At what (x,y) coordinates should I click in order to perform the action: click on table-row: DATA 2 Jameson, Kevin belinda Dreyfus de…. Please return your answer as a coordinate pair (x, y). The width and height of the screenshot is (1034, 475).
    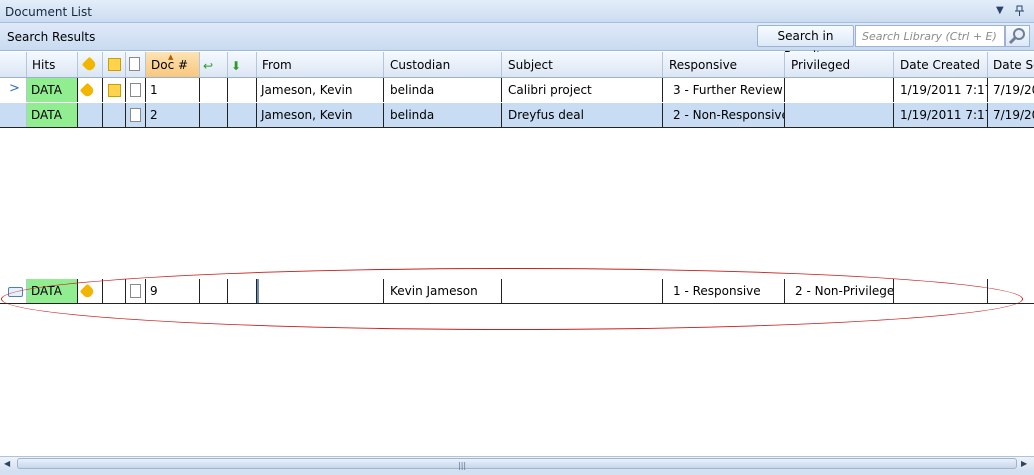
    Looking at the image, I should click on (517, 115).